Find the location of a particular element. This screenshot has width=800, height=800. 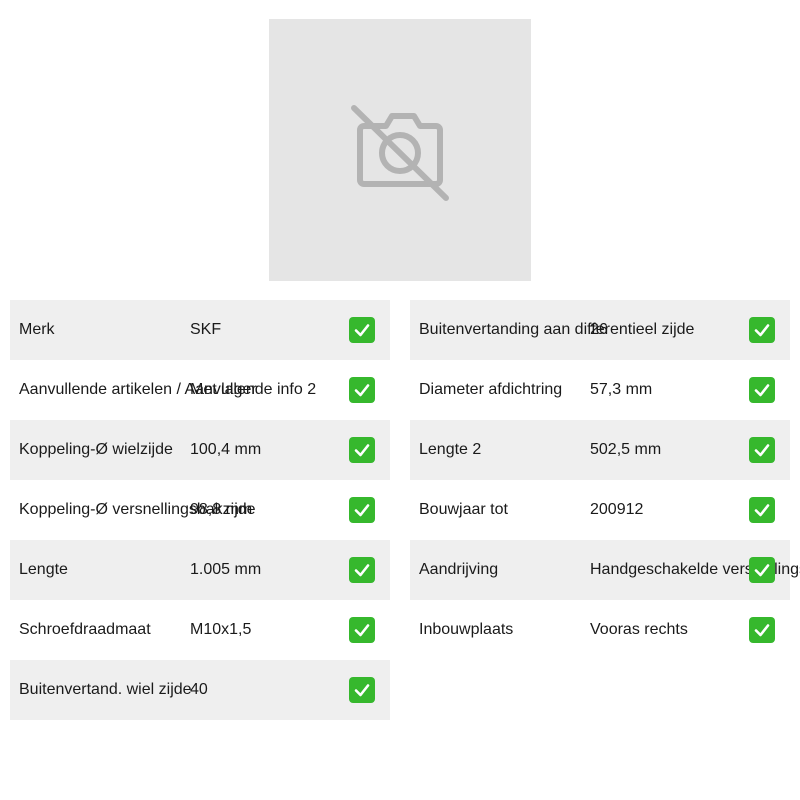

spec-value: 40 is located at coordinates (199, 689).